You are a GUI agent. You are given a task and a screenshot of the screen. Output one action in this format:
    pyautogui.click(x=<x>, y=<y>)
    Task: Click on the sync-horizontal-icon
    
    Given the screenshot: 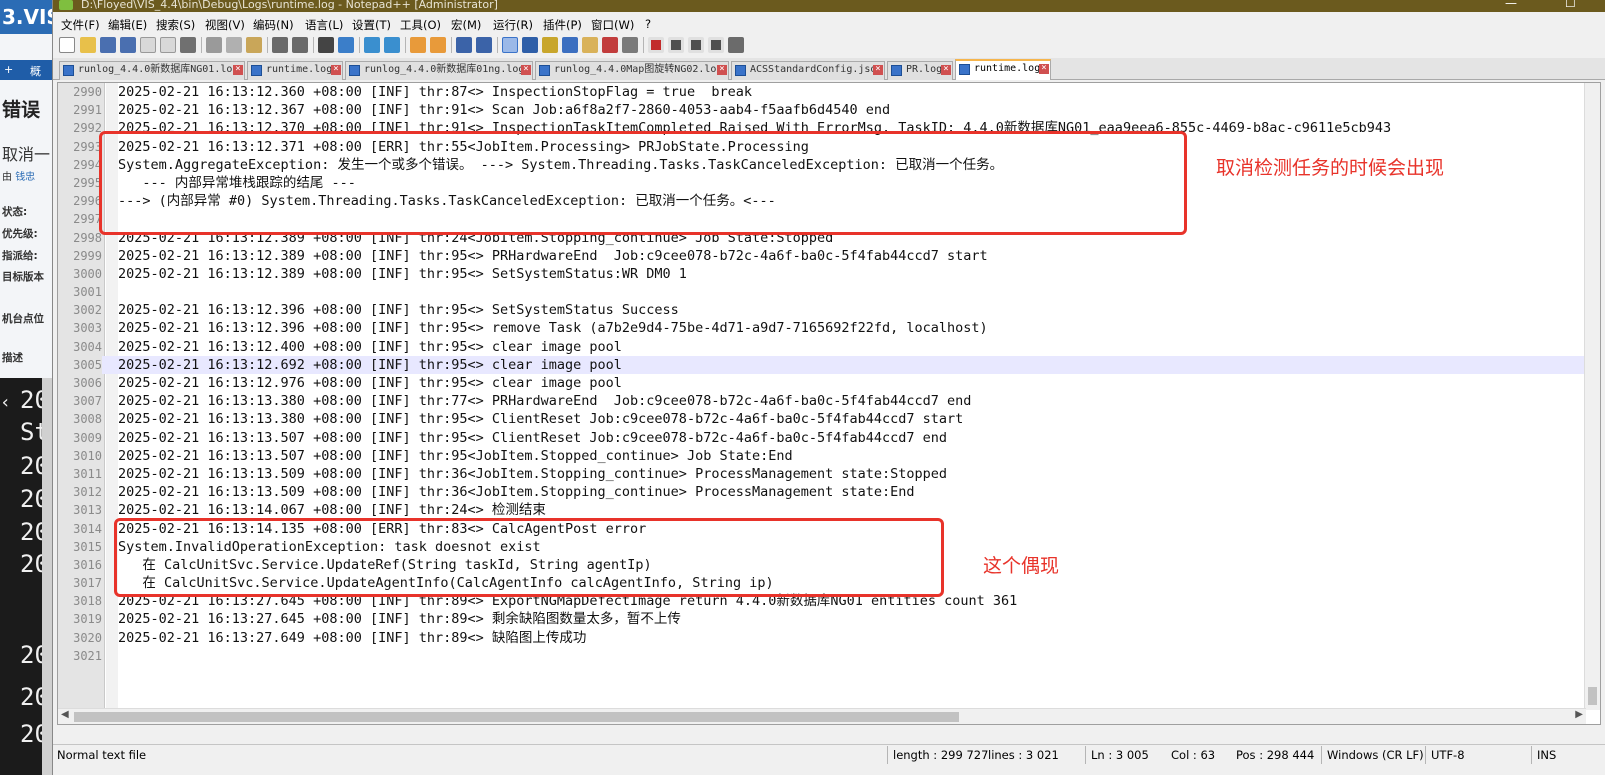 What is the action you would take?
    pyautogui.click(x=438, y=45)
    